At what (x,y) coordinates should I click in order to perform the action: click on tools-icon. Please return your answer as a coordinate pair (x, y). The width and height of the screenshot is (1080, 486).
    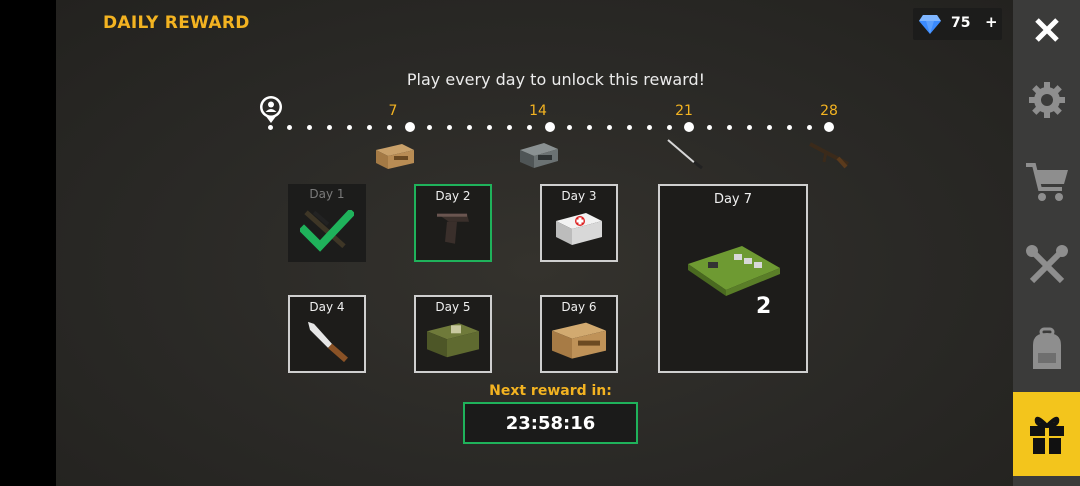
    Looking at the image, I should click on (1046, 264).